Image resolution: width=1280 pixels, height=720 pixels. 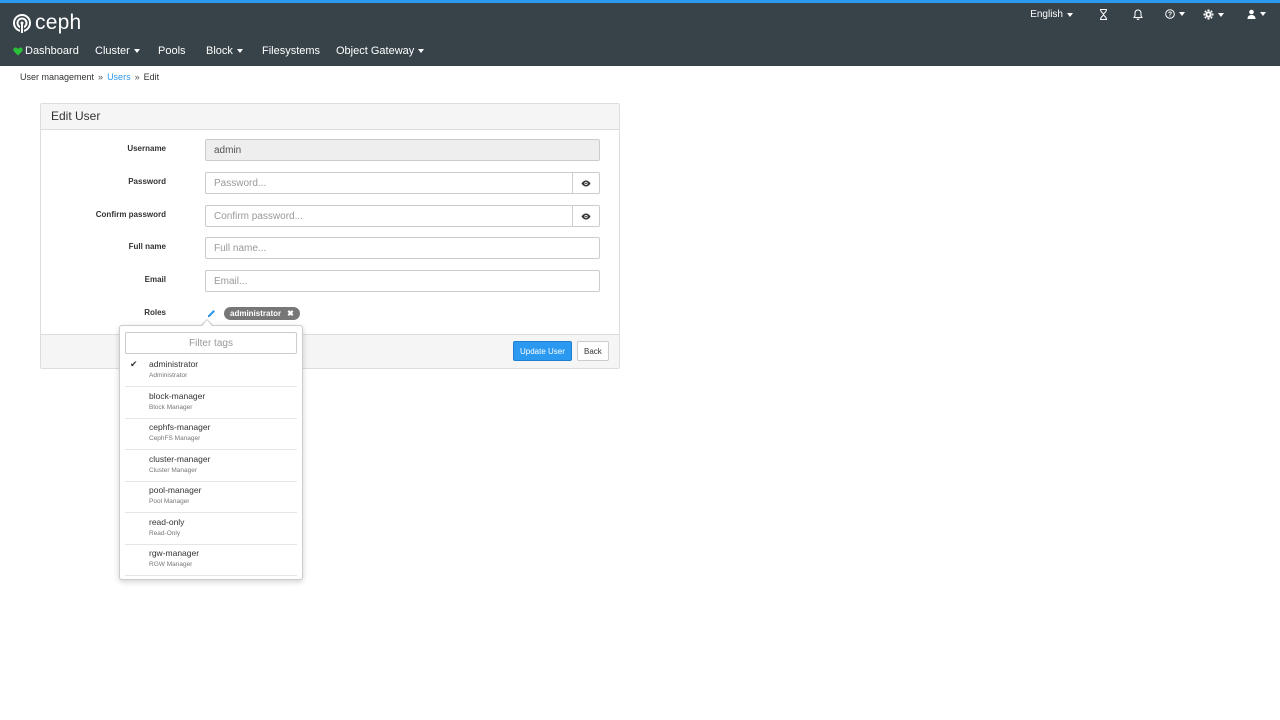 I want to click on role-option-name: read-only, so click(x=167, y=521).